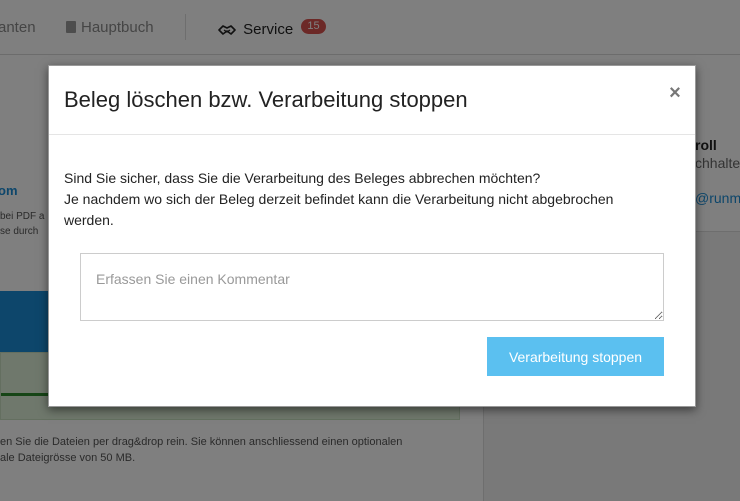 This screenshot has width=740, height=501. What do you see at coordinates (675, 93) in the screenshot?
I see `close-icon: ×` at bounding box center [675, 93].